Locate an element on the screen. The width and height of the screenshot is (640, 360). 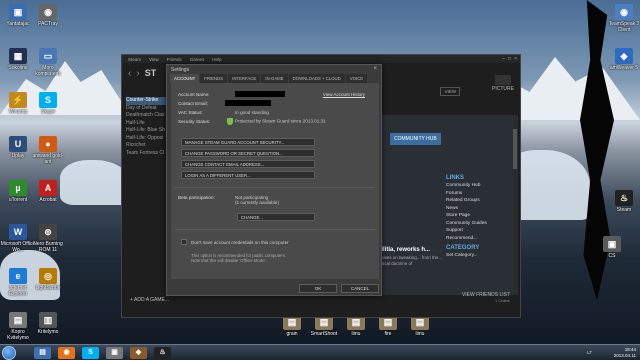
link-store-page: Store Page is located at coordinates (481, 216).